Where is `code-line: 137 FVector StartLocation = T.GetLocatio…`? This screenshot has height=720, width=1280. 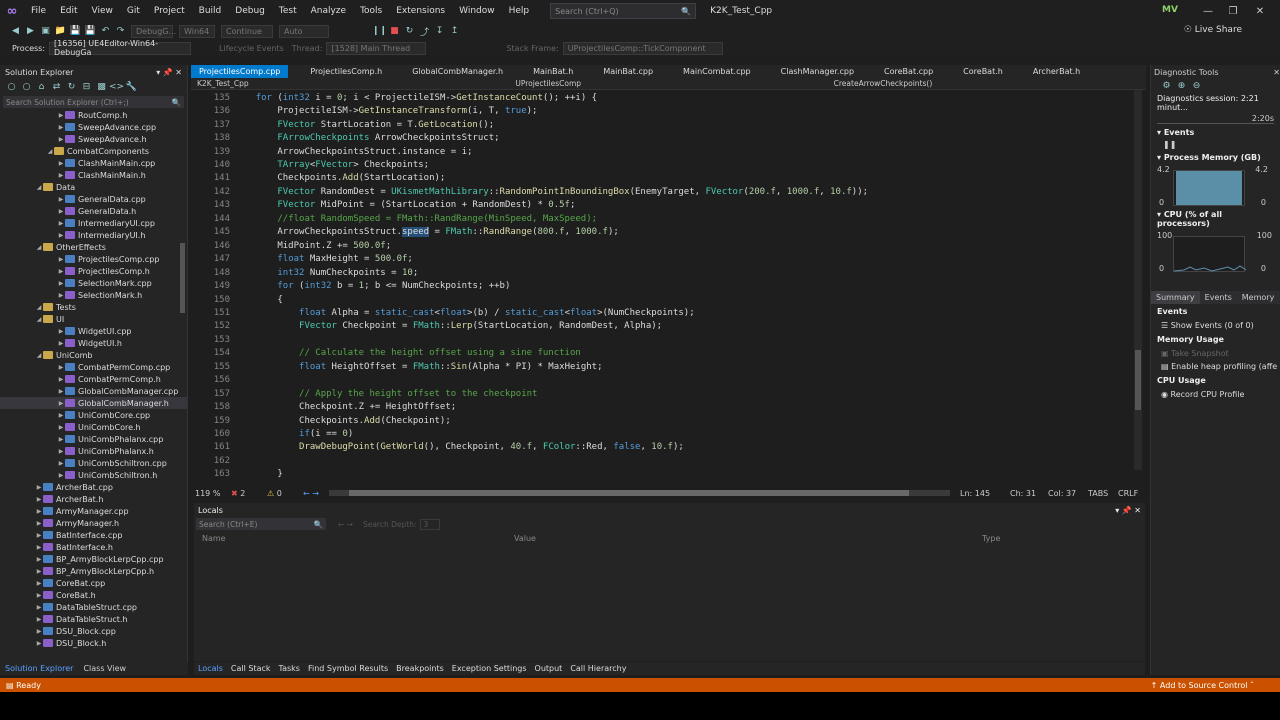
code-line: 137 FVector StartLocation = T.GetLocatio… is located at coordinates (661, 125).